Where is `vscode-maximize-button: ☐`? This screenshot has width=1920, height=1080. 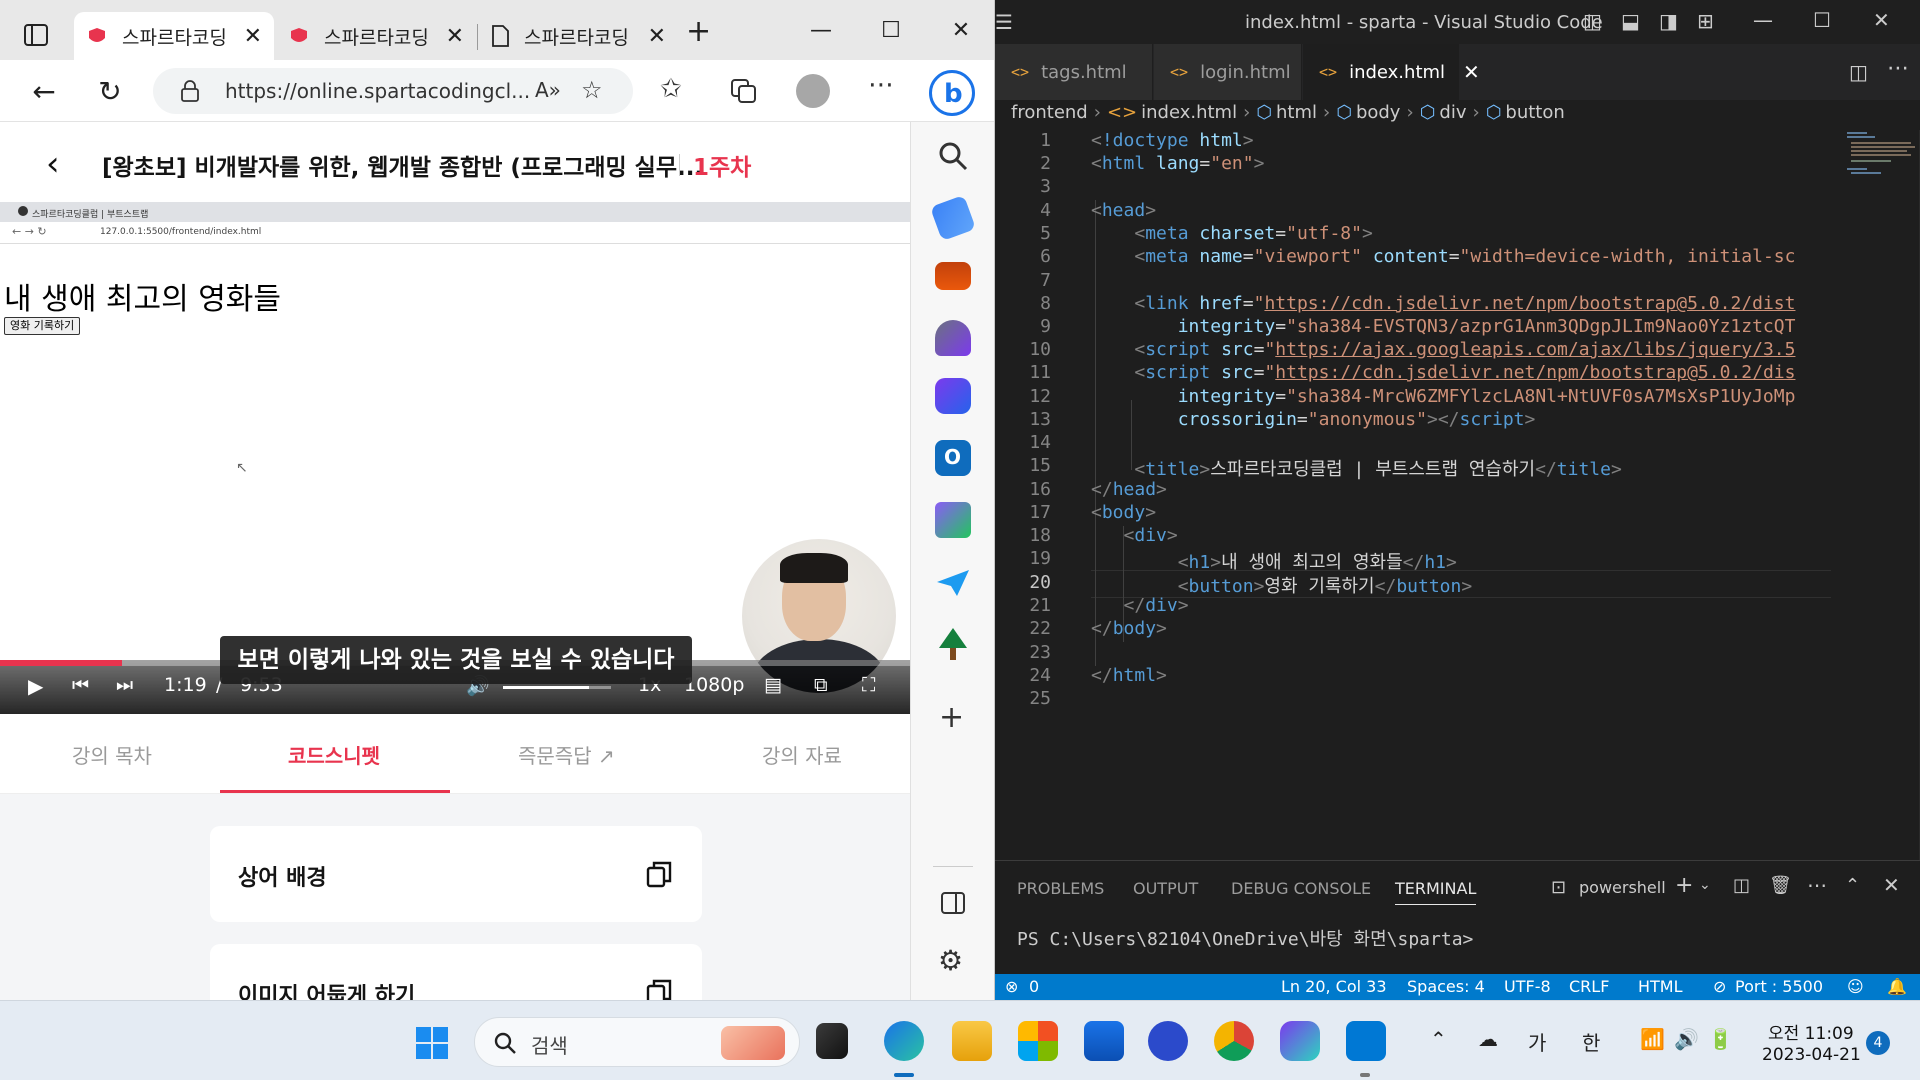
vscode-maximize-button: ☐ is located at coordinates (1822, 20).